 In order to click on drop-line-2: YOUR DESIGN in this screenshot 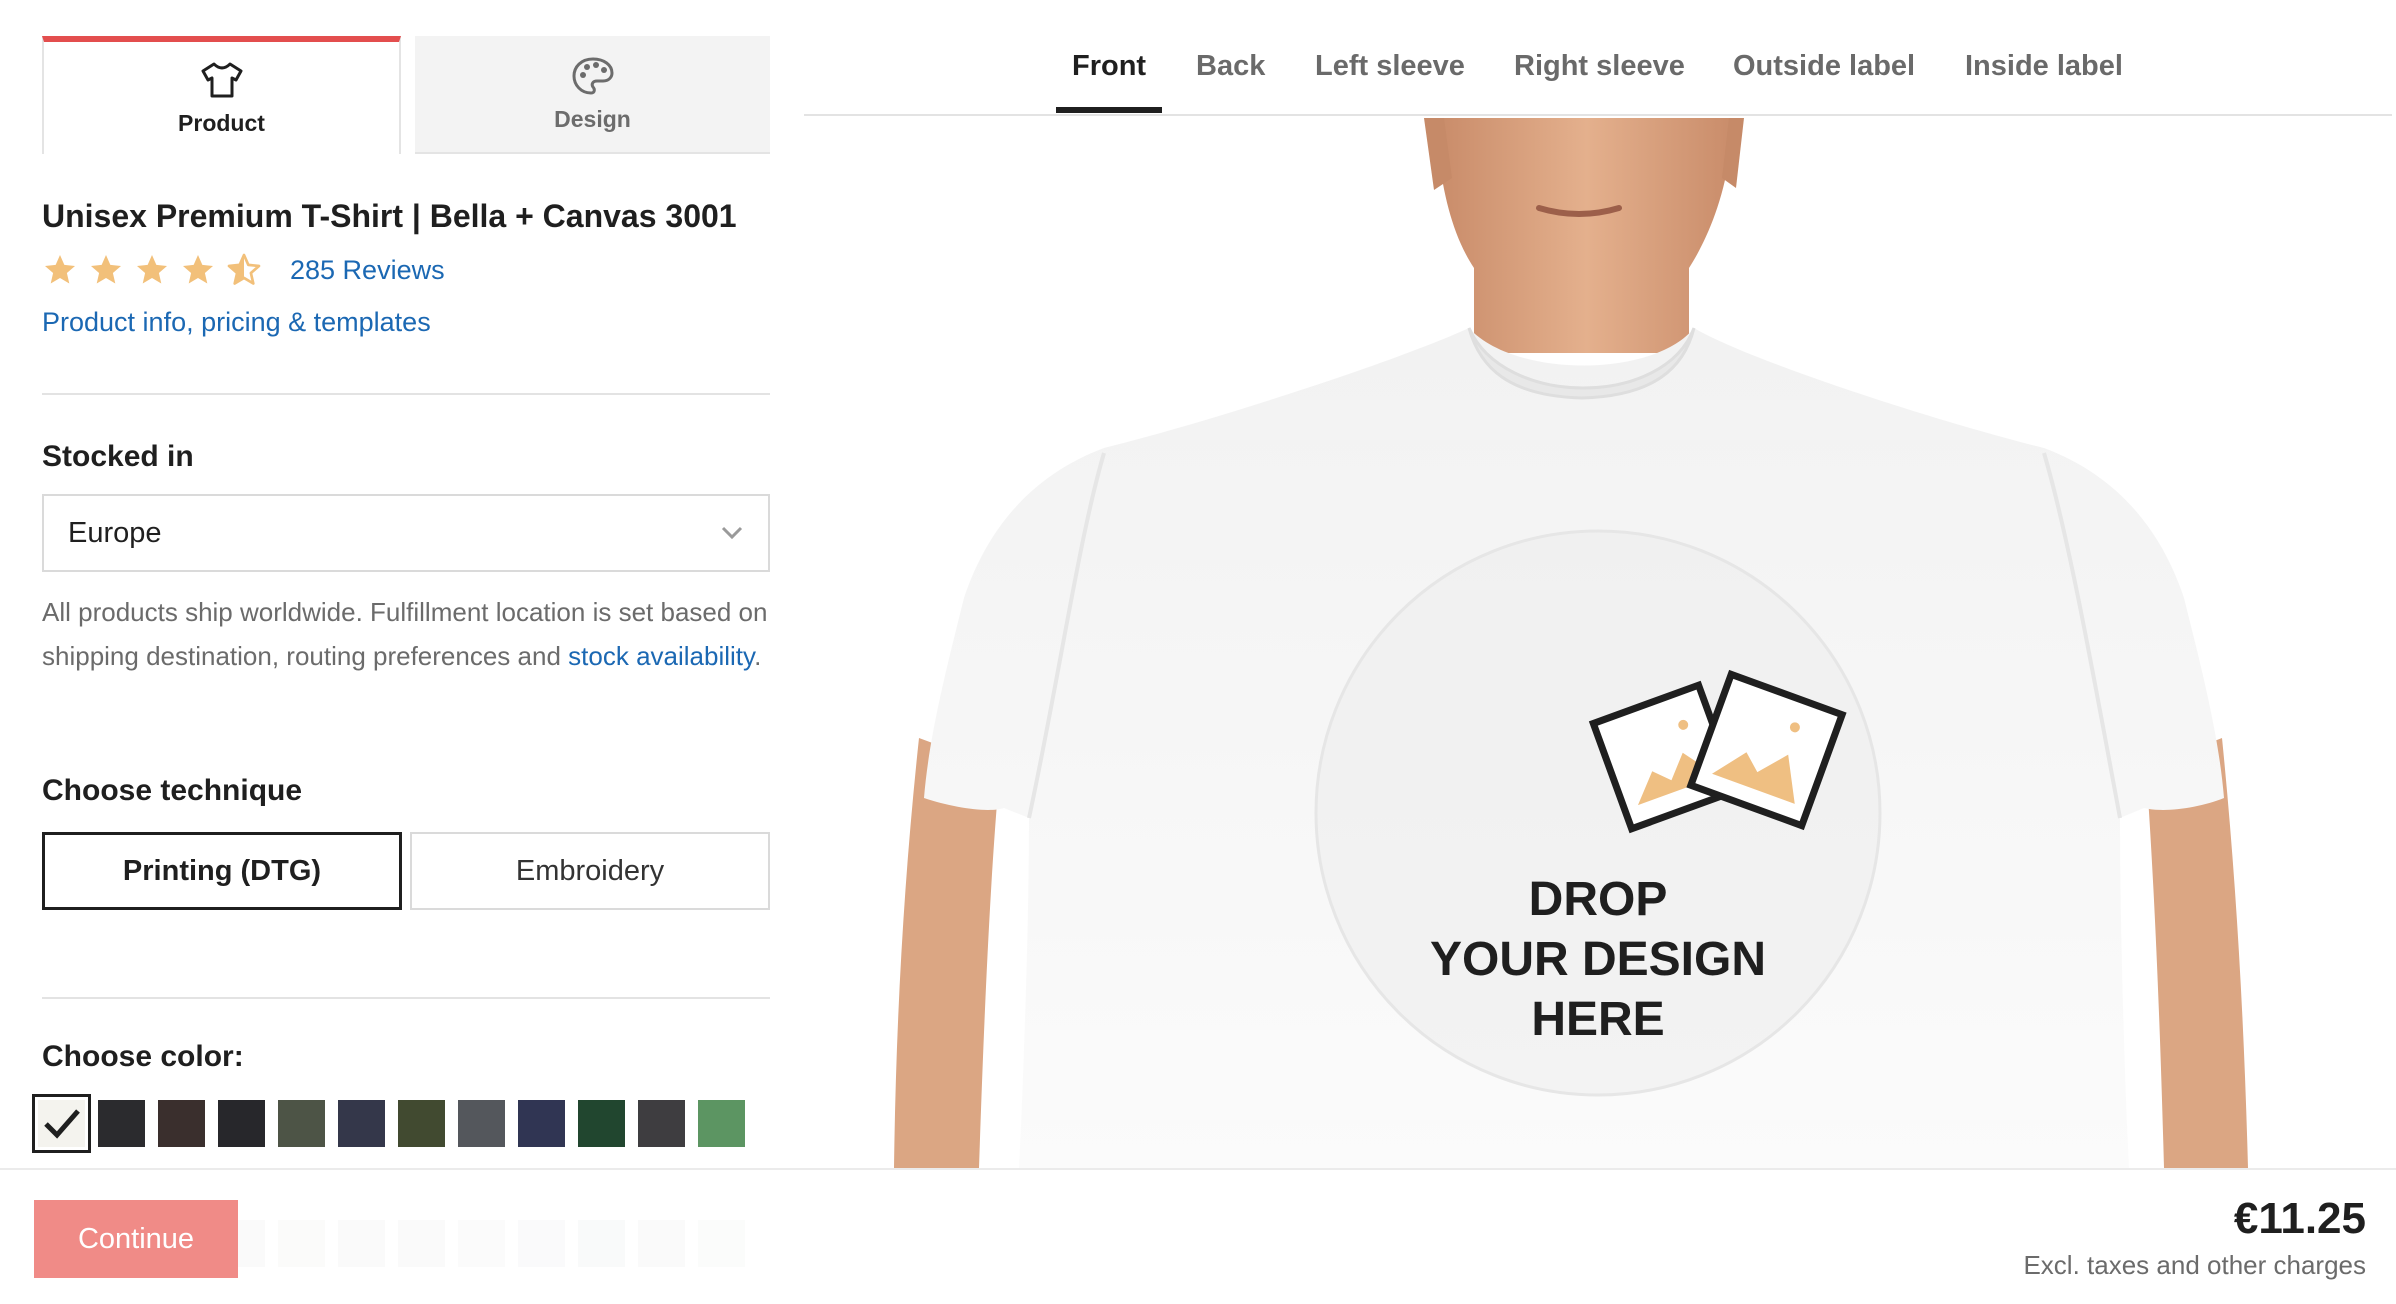, I will do `click(1598, 959)`.